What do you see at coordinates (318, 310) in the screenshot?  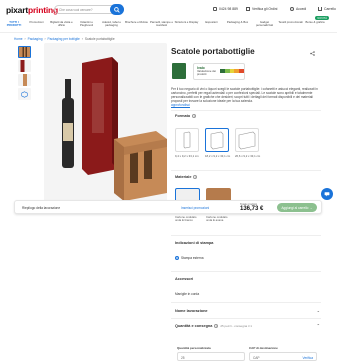 I see `chevron-down-icon: ⌄` at bounding box center [318, 310].